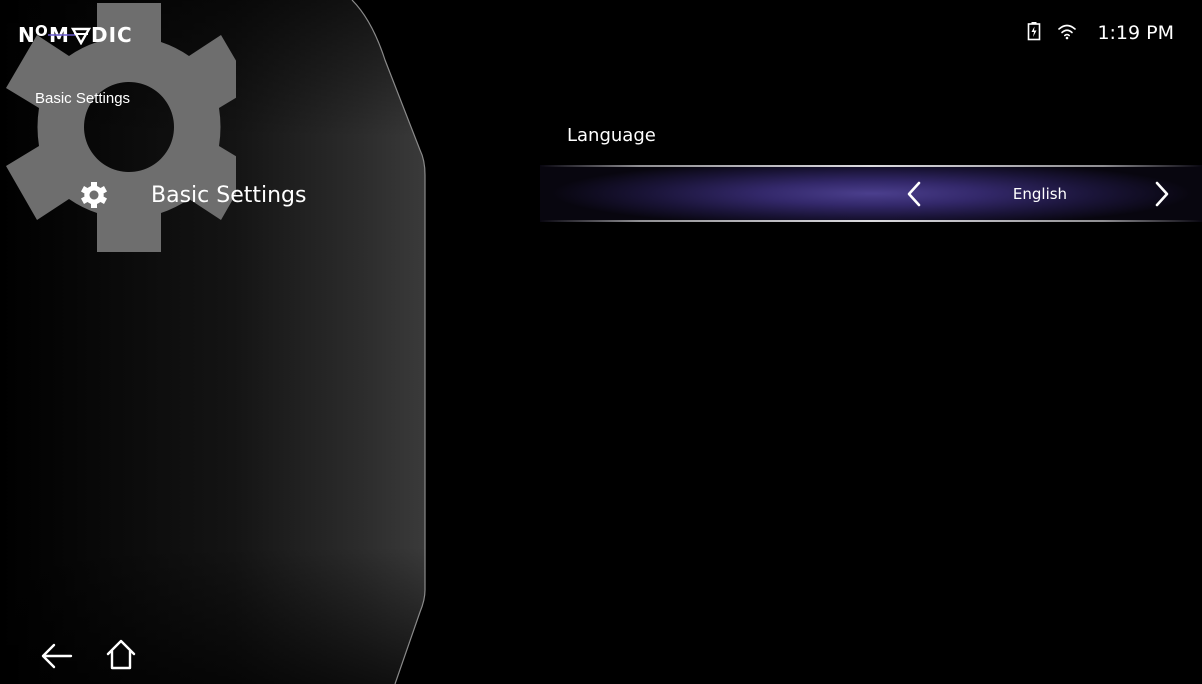  I want to click on svg-text: DIC, so click(112, 34).